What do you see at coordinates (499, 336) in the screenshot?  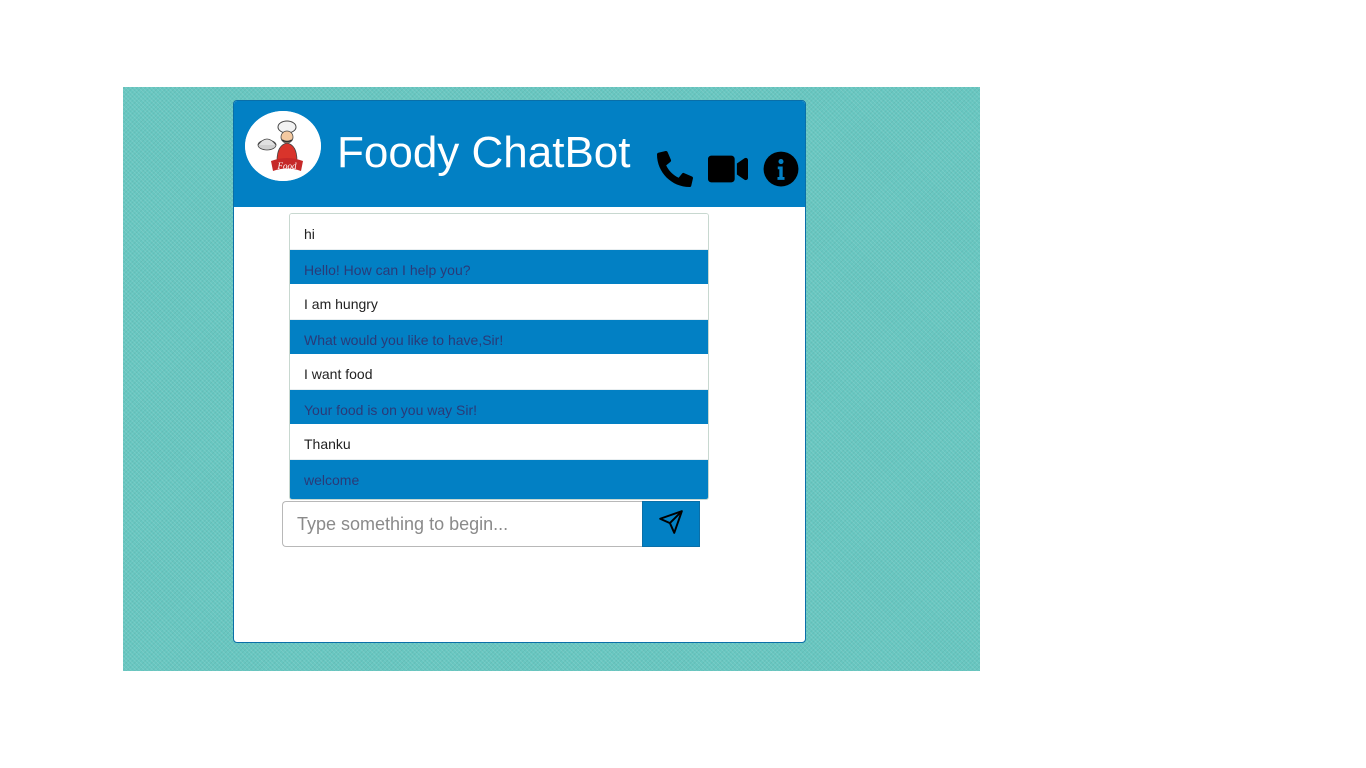 I see `bot-message: What would you like to have,Sir!` at bounding box center [499, 336].